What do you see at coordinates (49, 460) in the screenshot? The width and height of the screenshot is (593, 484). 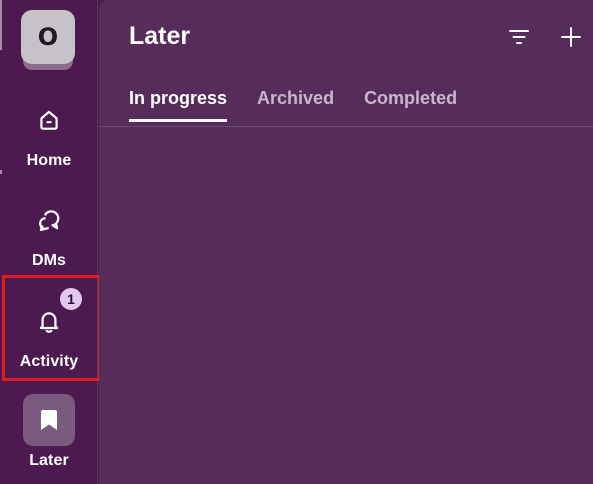 I see `sidebar-item-label: Later` at bounding box center [49, 460].